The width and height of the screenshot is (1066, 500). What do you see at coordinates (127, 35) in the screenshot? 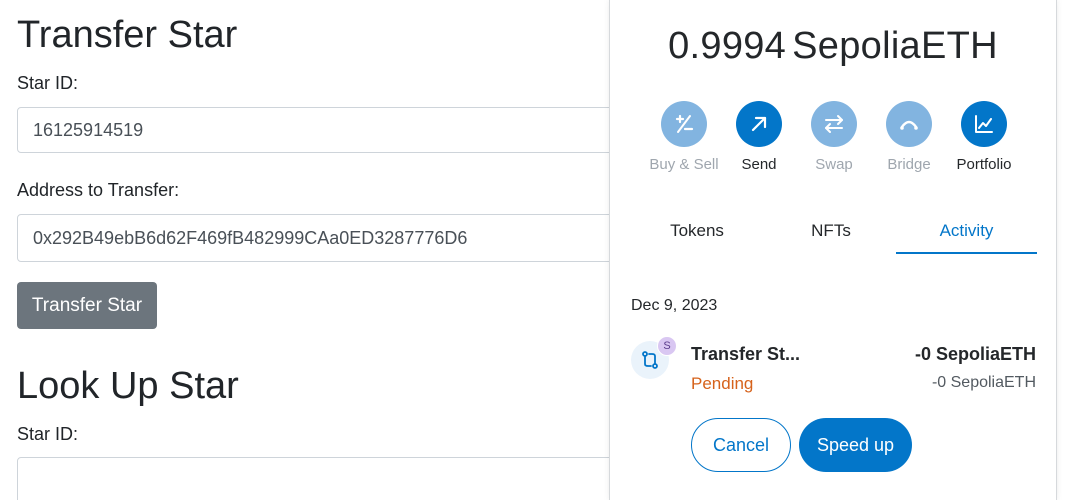
I see `transfer-star-heading: Transfer Star` at bounding box center [127, 35].